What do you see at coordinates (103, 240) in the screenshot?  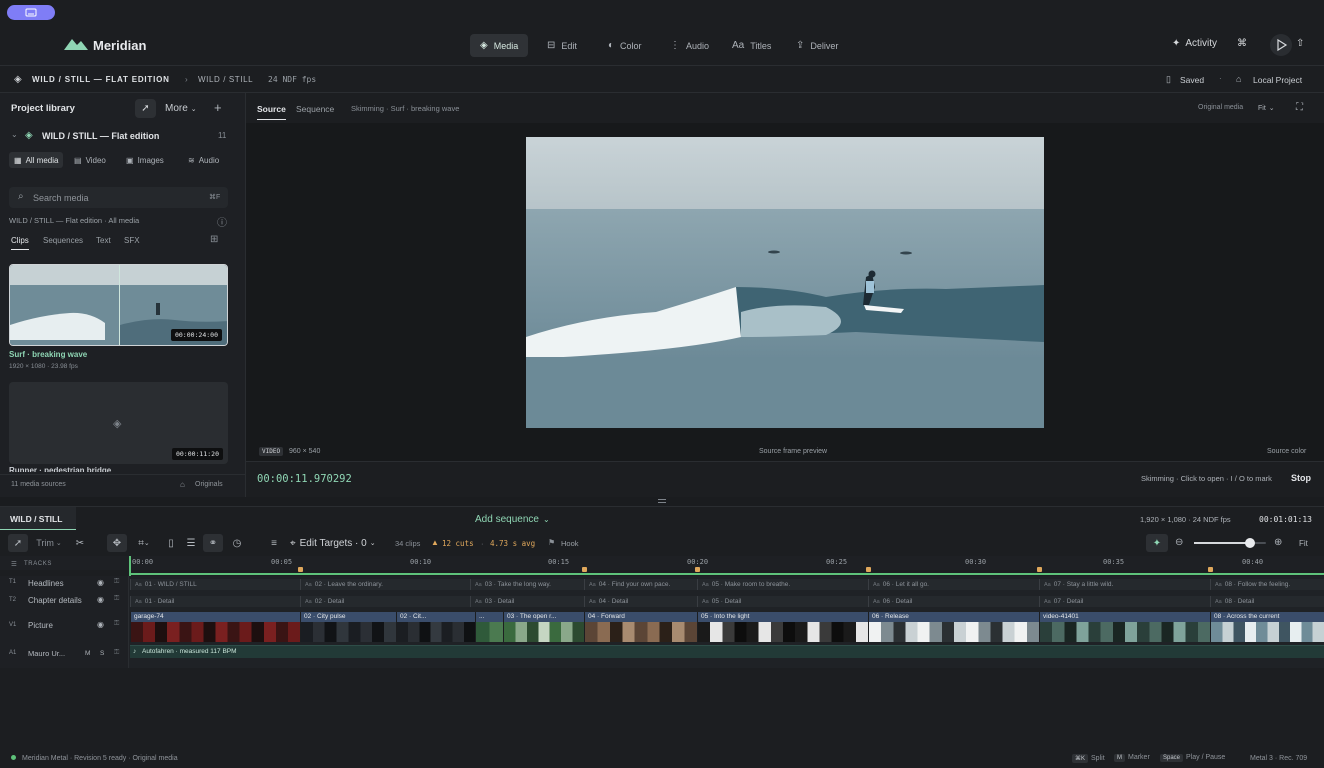 I see `tab-text: Text` at bounding box center [103, 240].